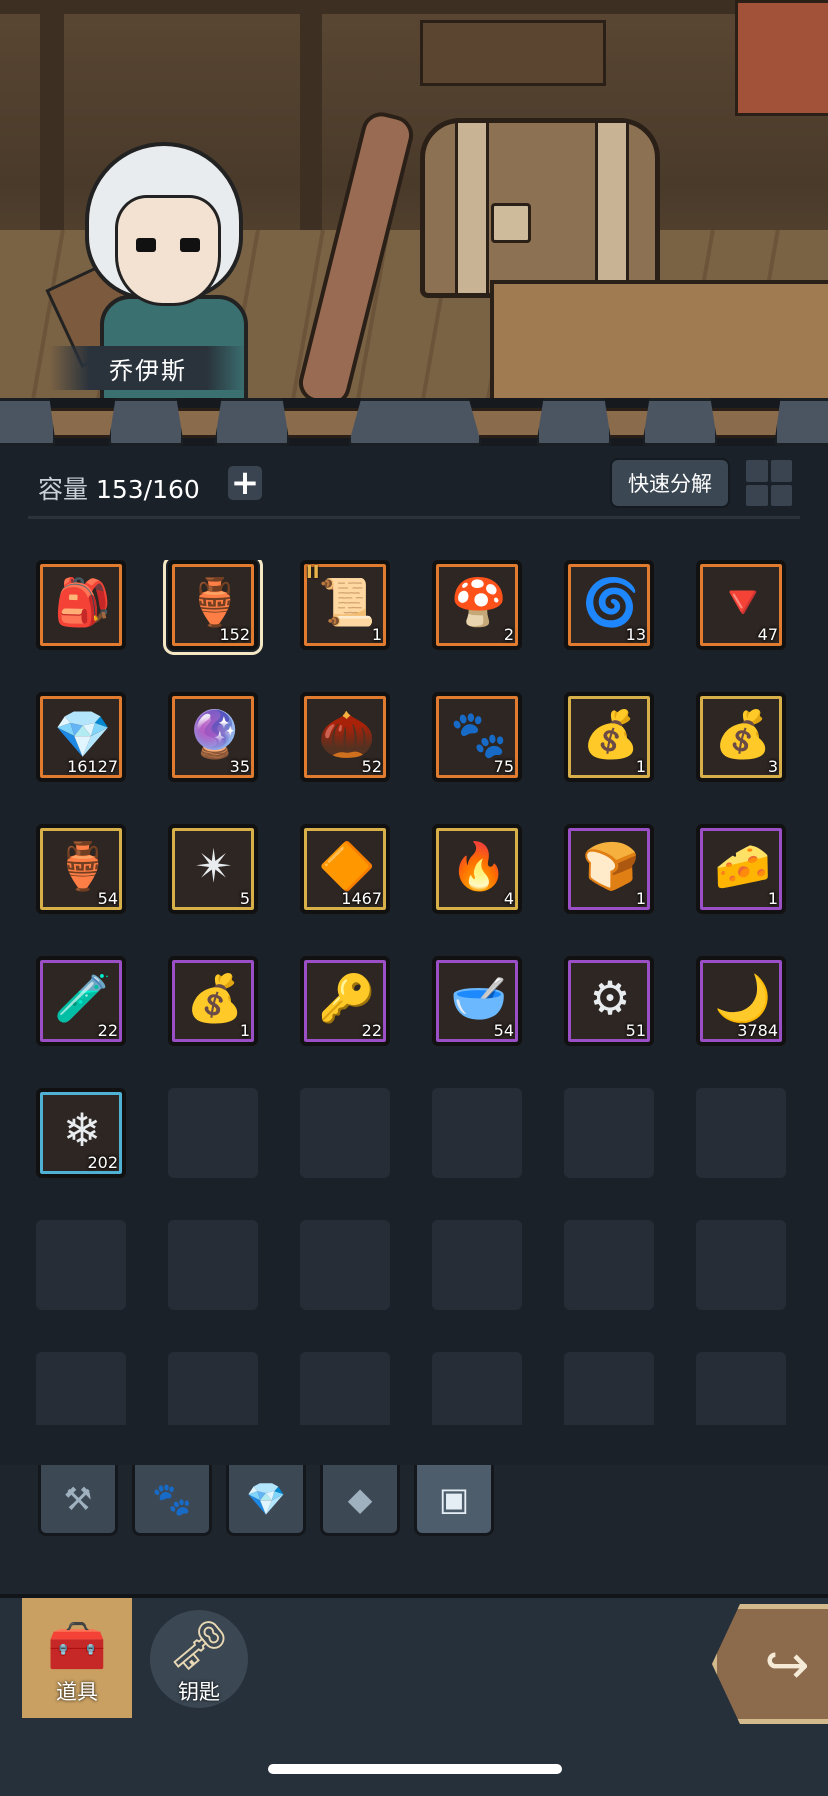  What do you see at coordinates (148, 368) in the screenshot?
I see `character-name: 乔伊斯` at bounding box center [148, 368].